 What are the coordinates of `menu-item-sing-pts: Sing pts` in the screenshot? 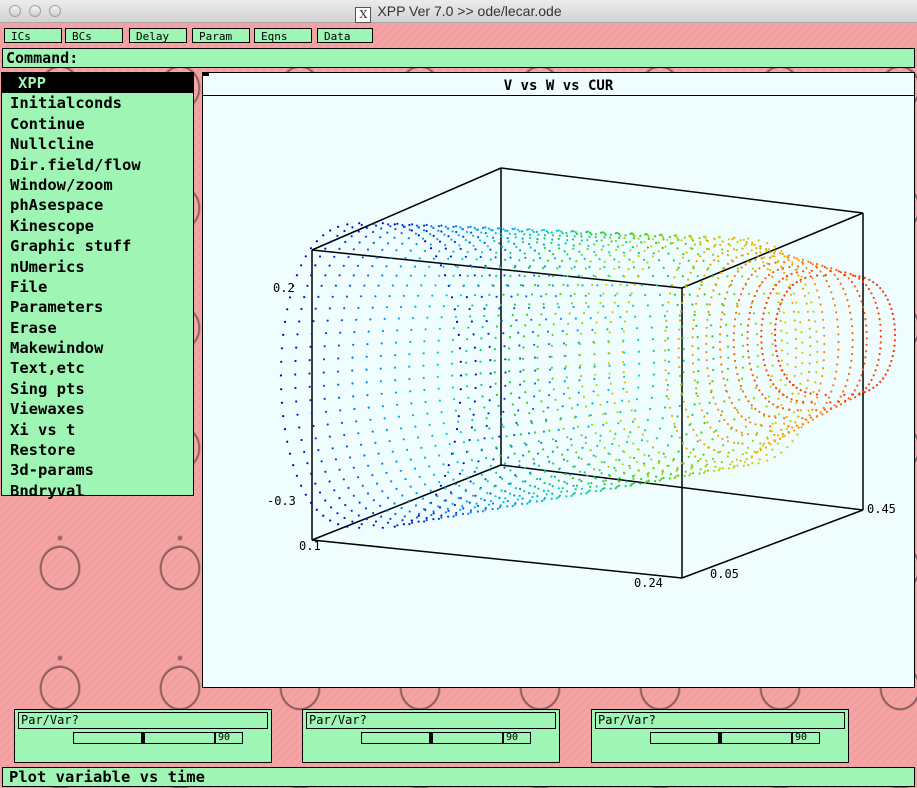 It's located at (97, 389).